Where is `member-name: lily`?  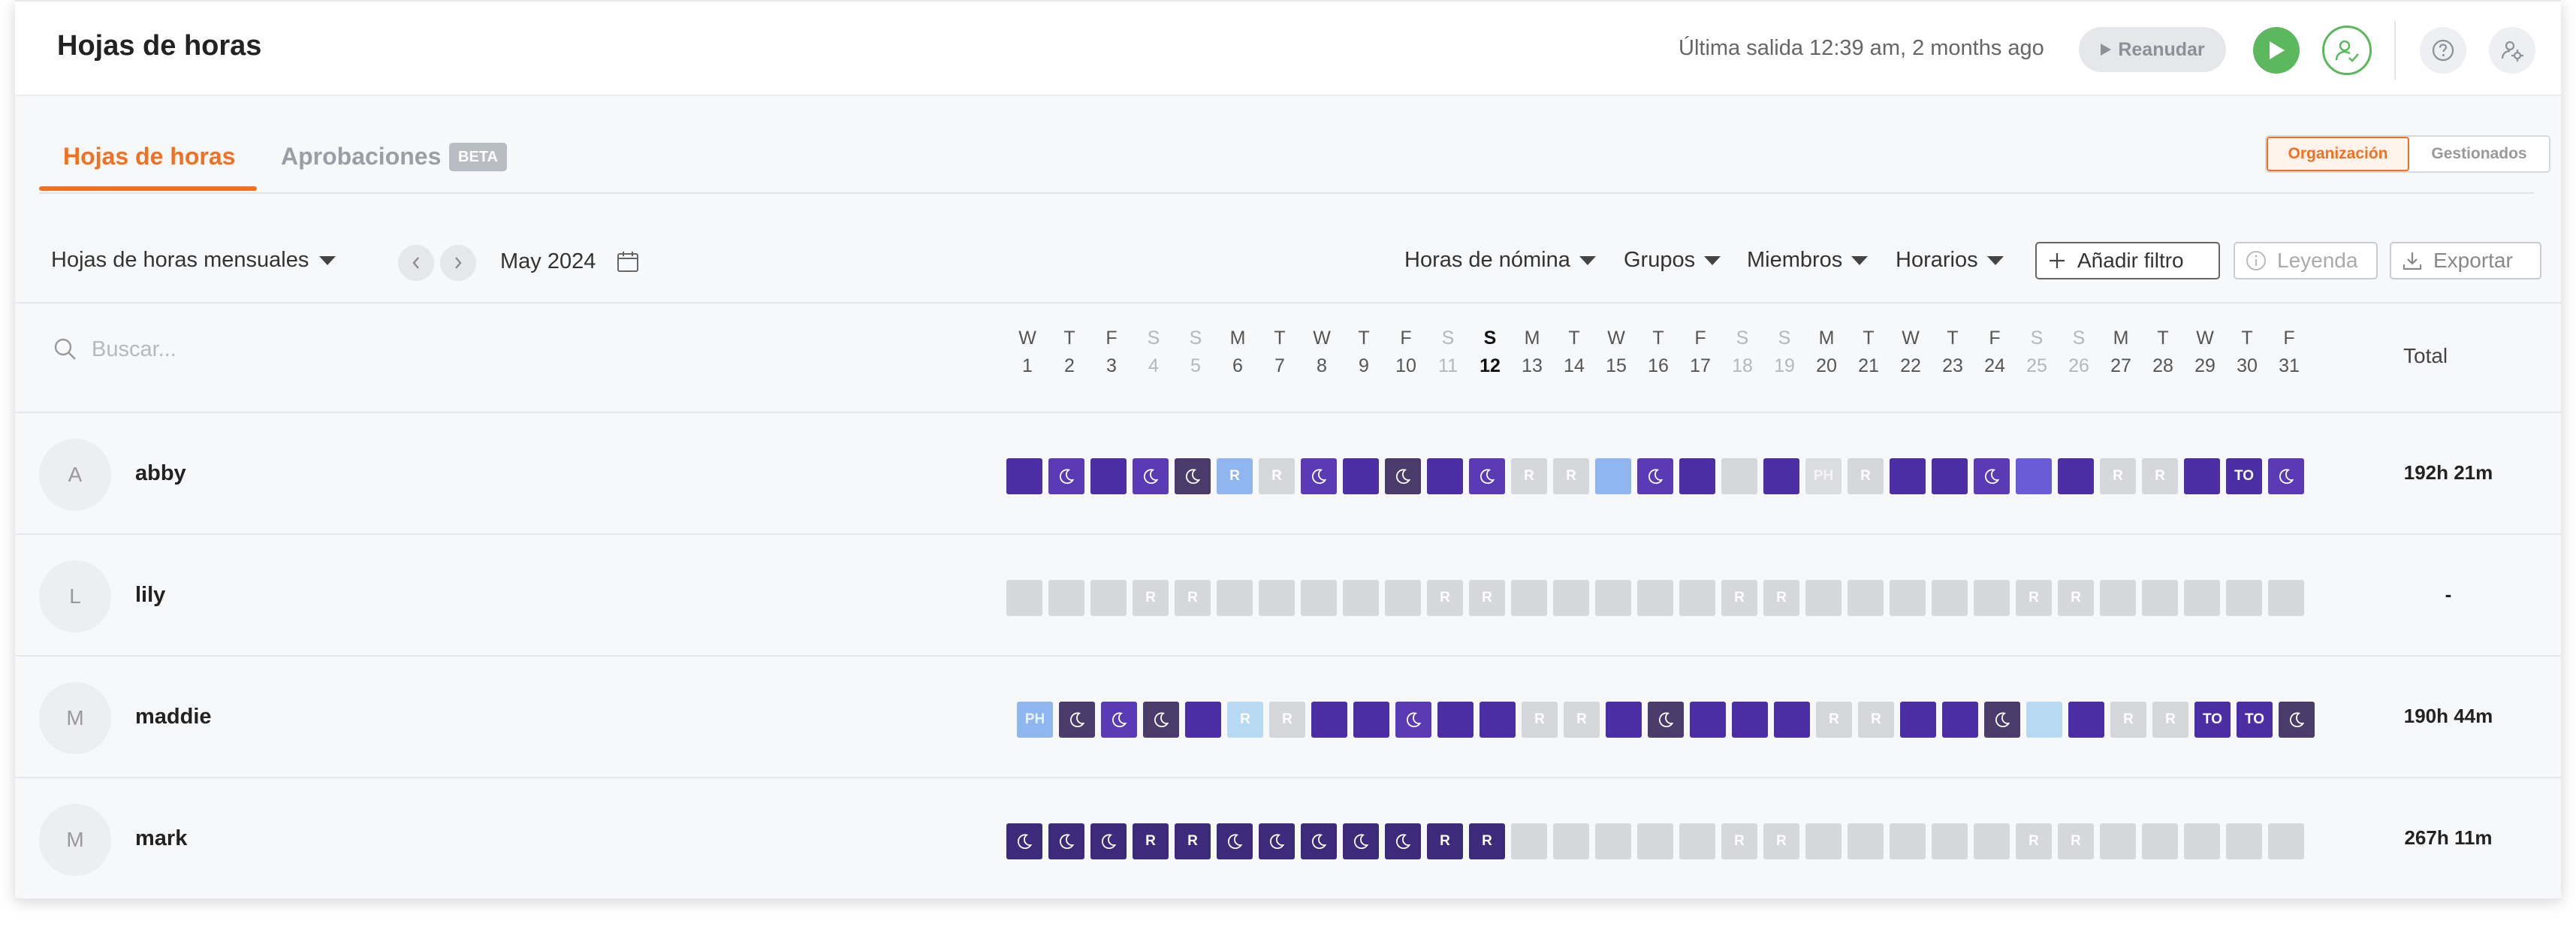 member-name: lily is located at coordinates (150, 595).